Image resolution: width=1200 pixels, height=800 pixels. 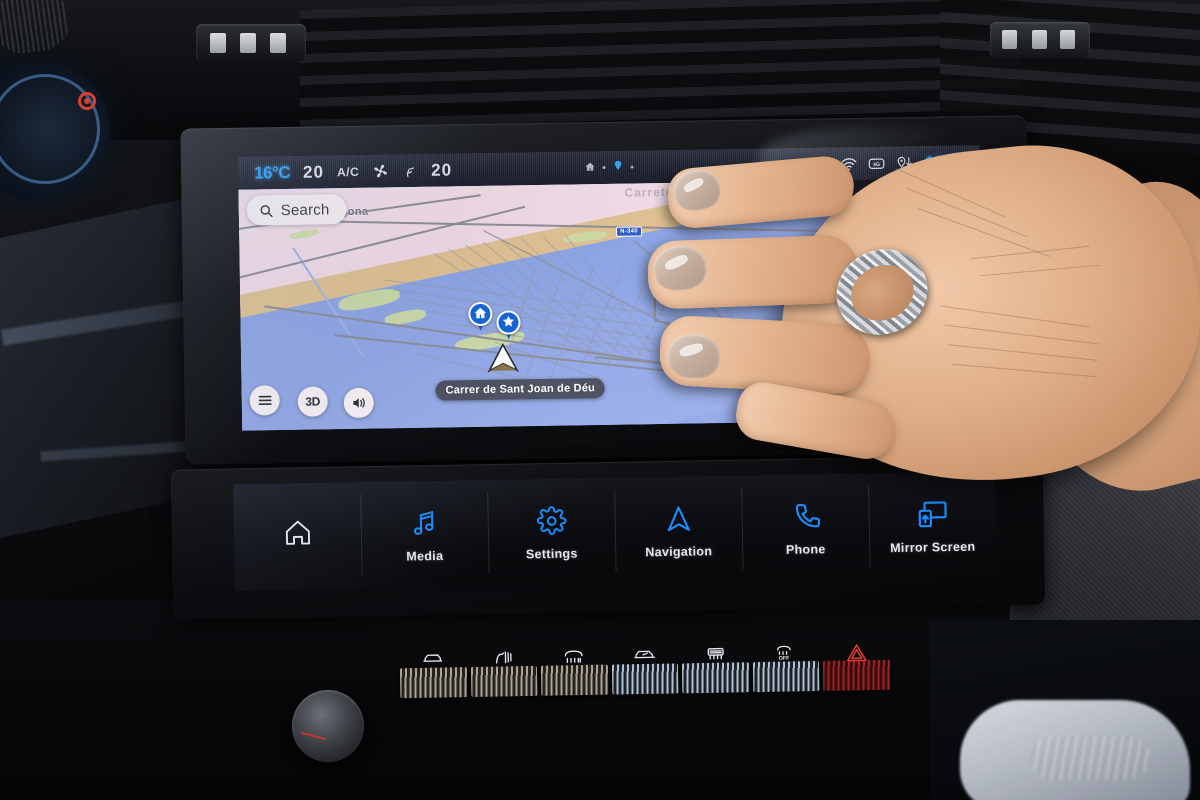 I want to click on taskbar-home, so click(x=297, y=536).